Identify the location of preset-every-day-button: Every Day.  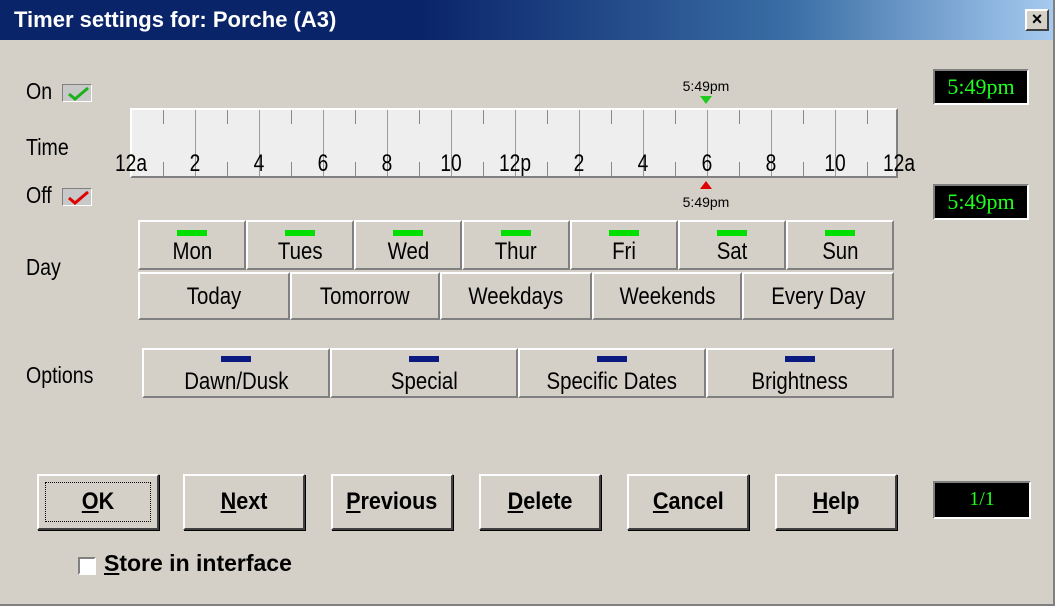
(818, 296).